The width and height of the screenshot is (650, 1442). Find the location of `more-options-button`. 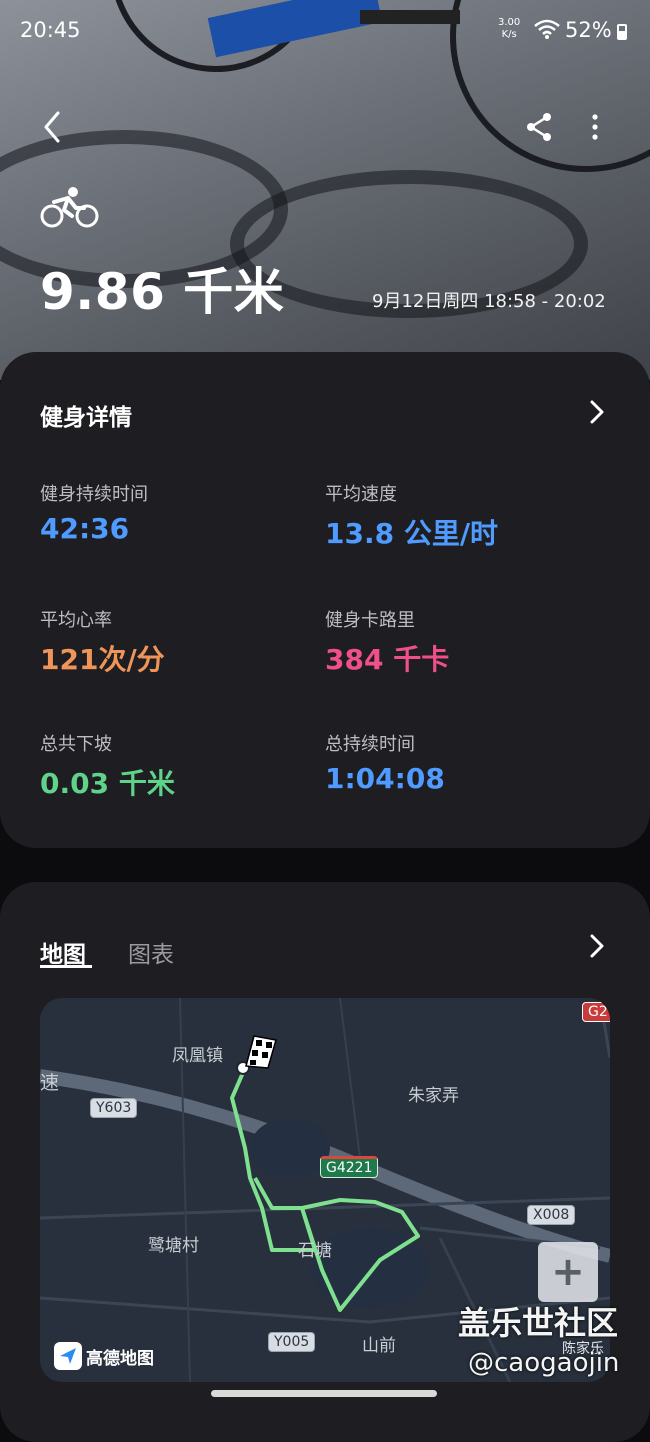

more-options-button is located at coordinates (595, 127).